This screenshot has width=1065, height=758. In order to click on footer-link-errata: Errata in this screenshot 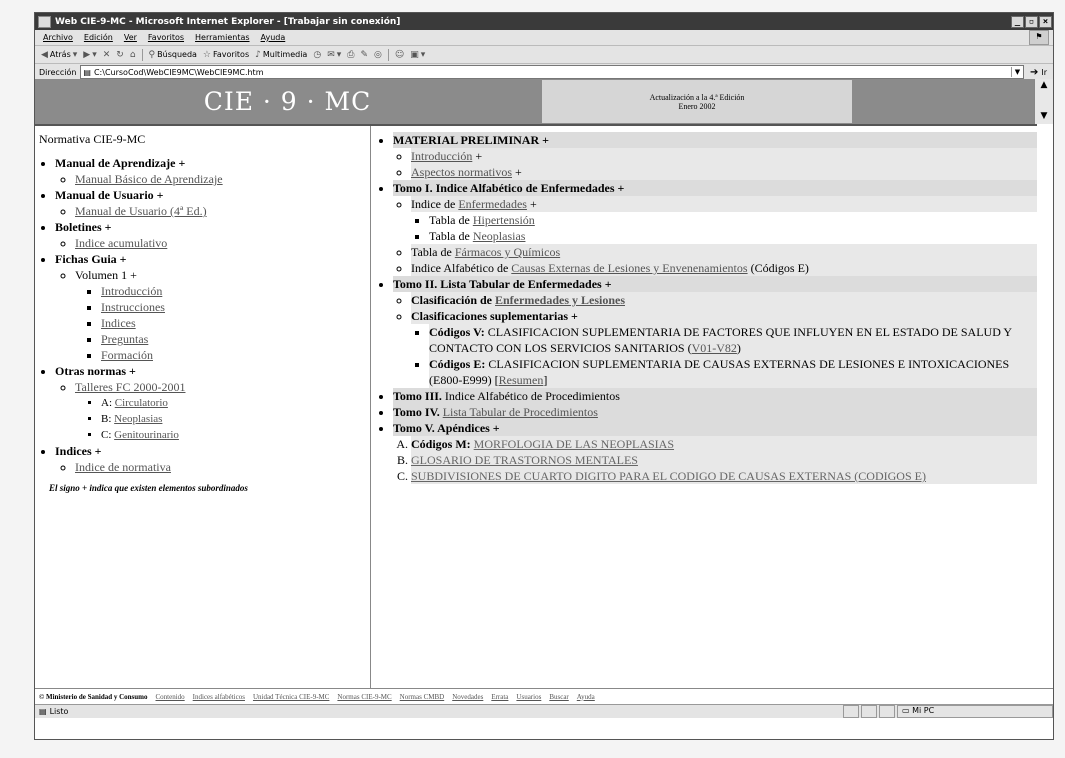, I will do `click(499, 697)`.